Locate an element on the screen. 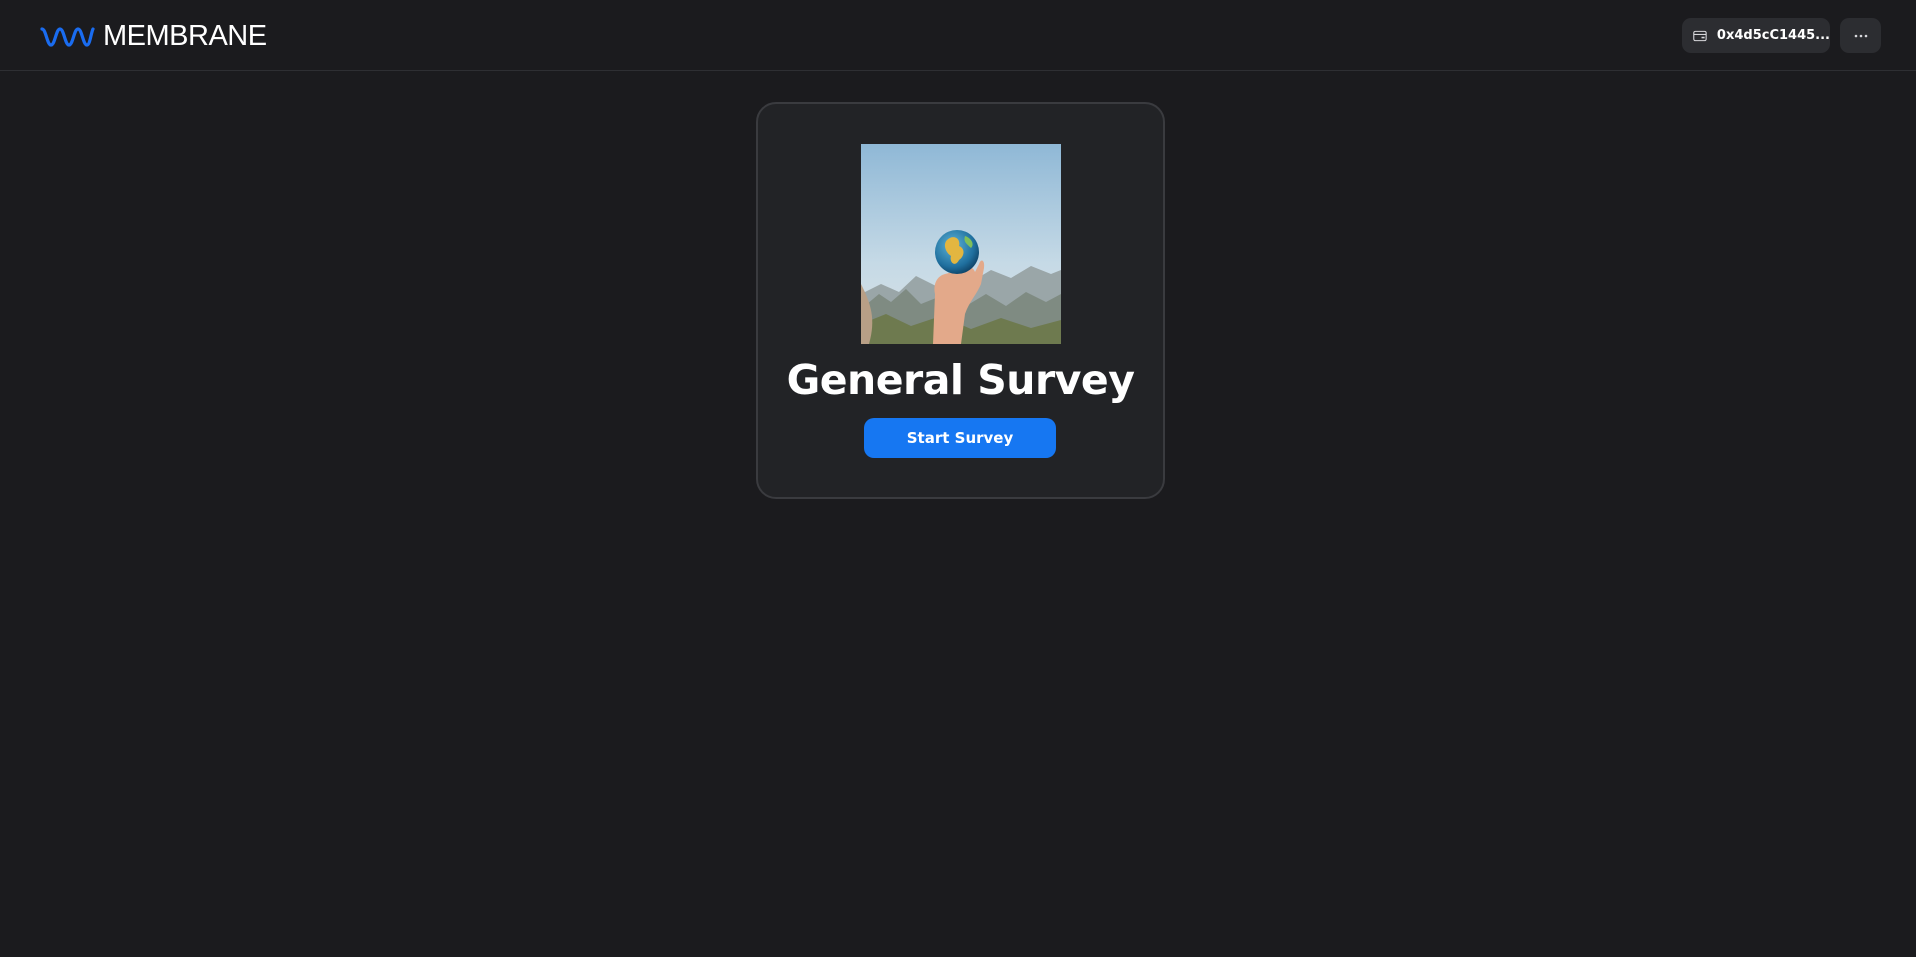  brand-logo: MEMBRANE is located at coordinates (153, 36).